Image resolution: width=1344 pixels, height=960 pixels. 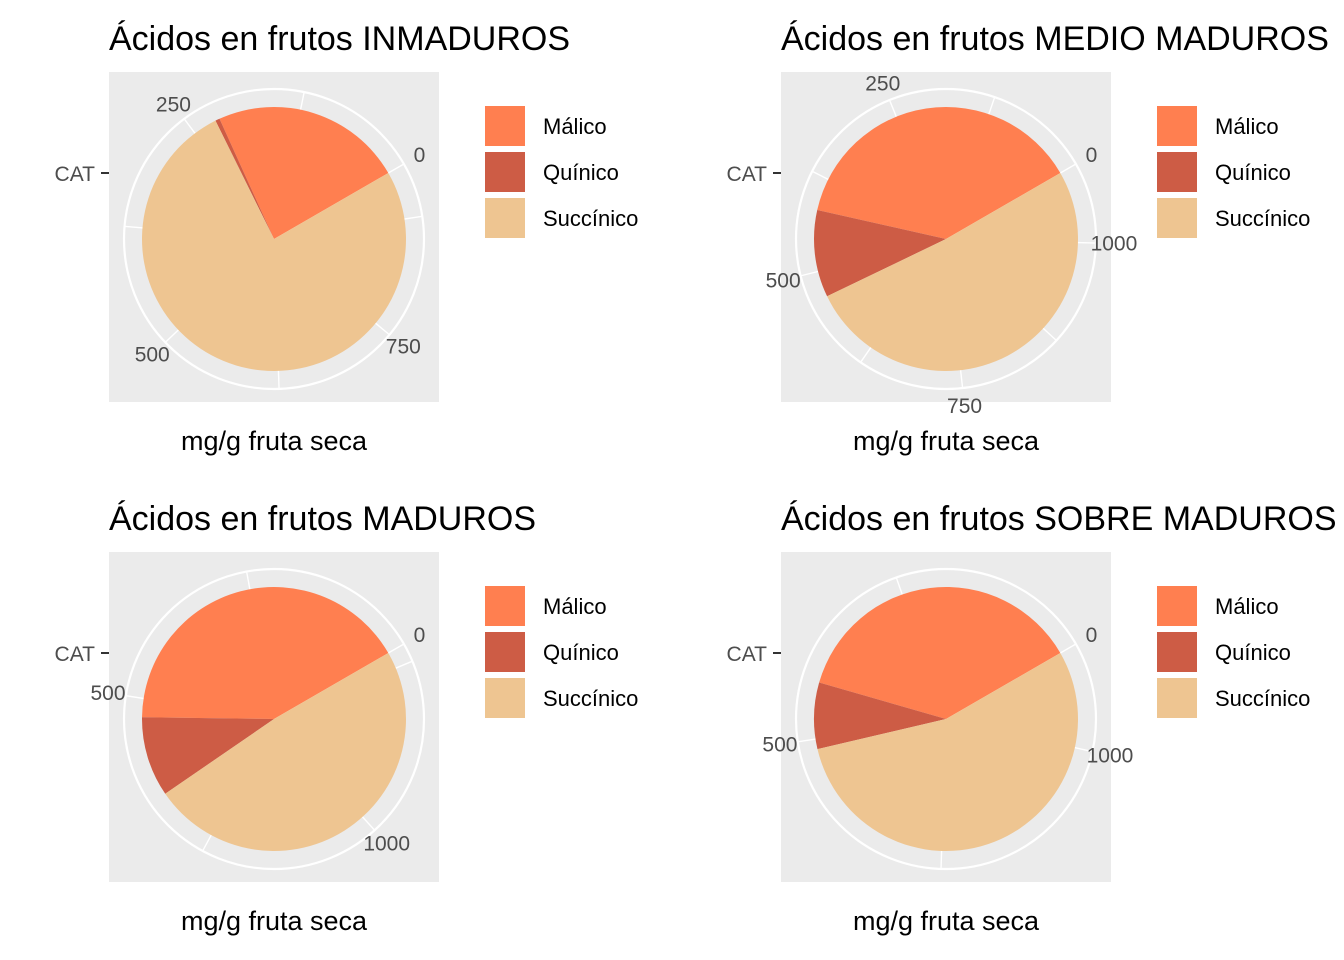 What do you see at coordinates (339, 39) in the screenshot?
I see `chart-title: Ácidos en frutos INMADUROS` at bounding box center [339, 39].